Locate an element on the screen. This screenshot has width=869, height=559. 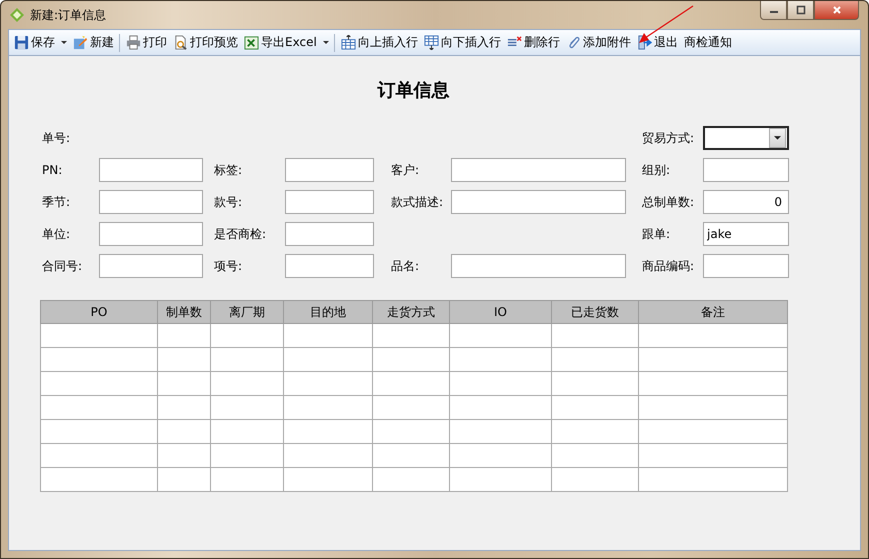
close-icon is located at coordinates (837, 10).